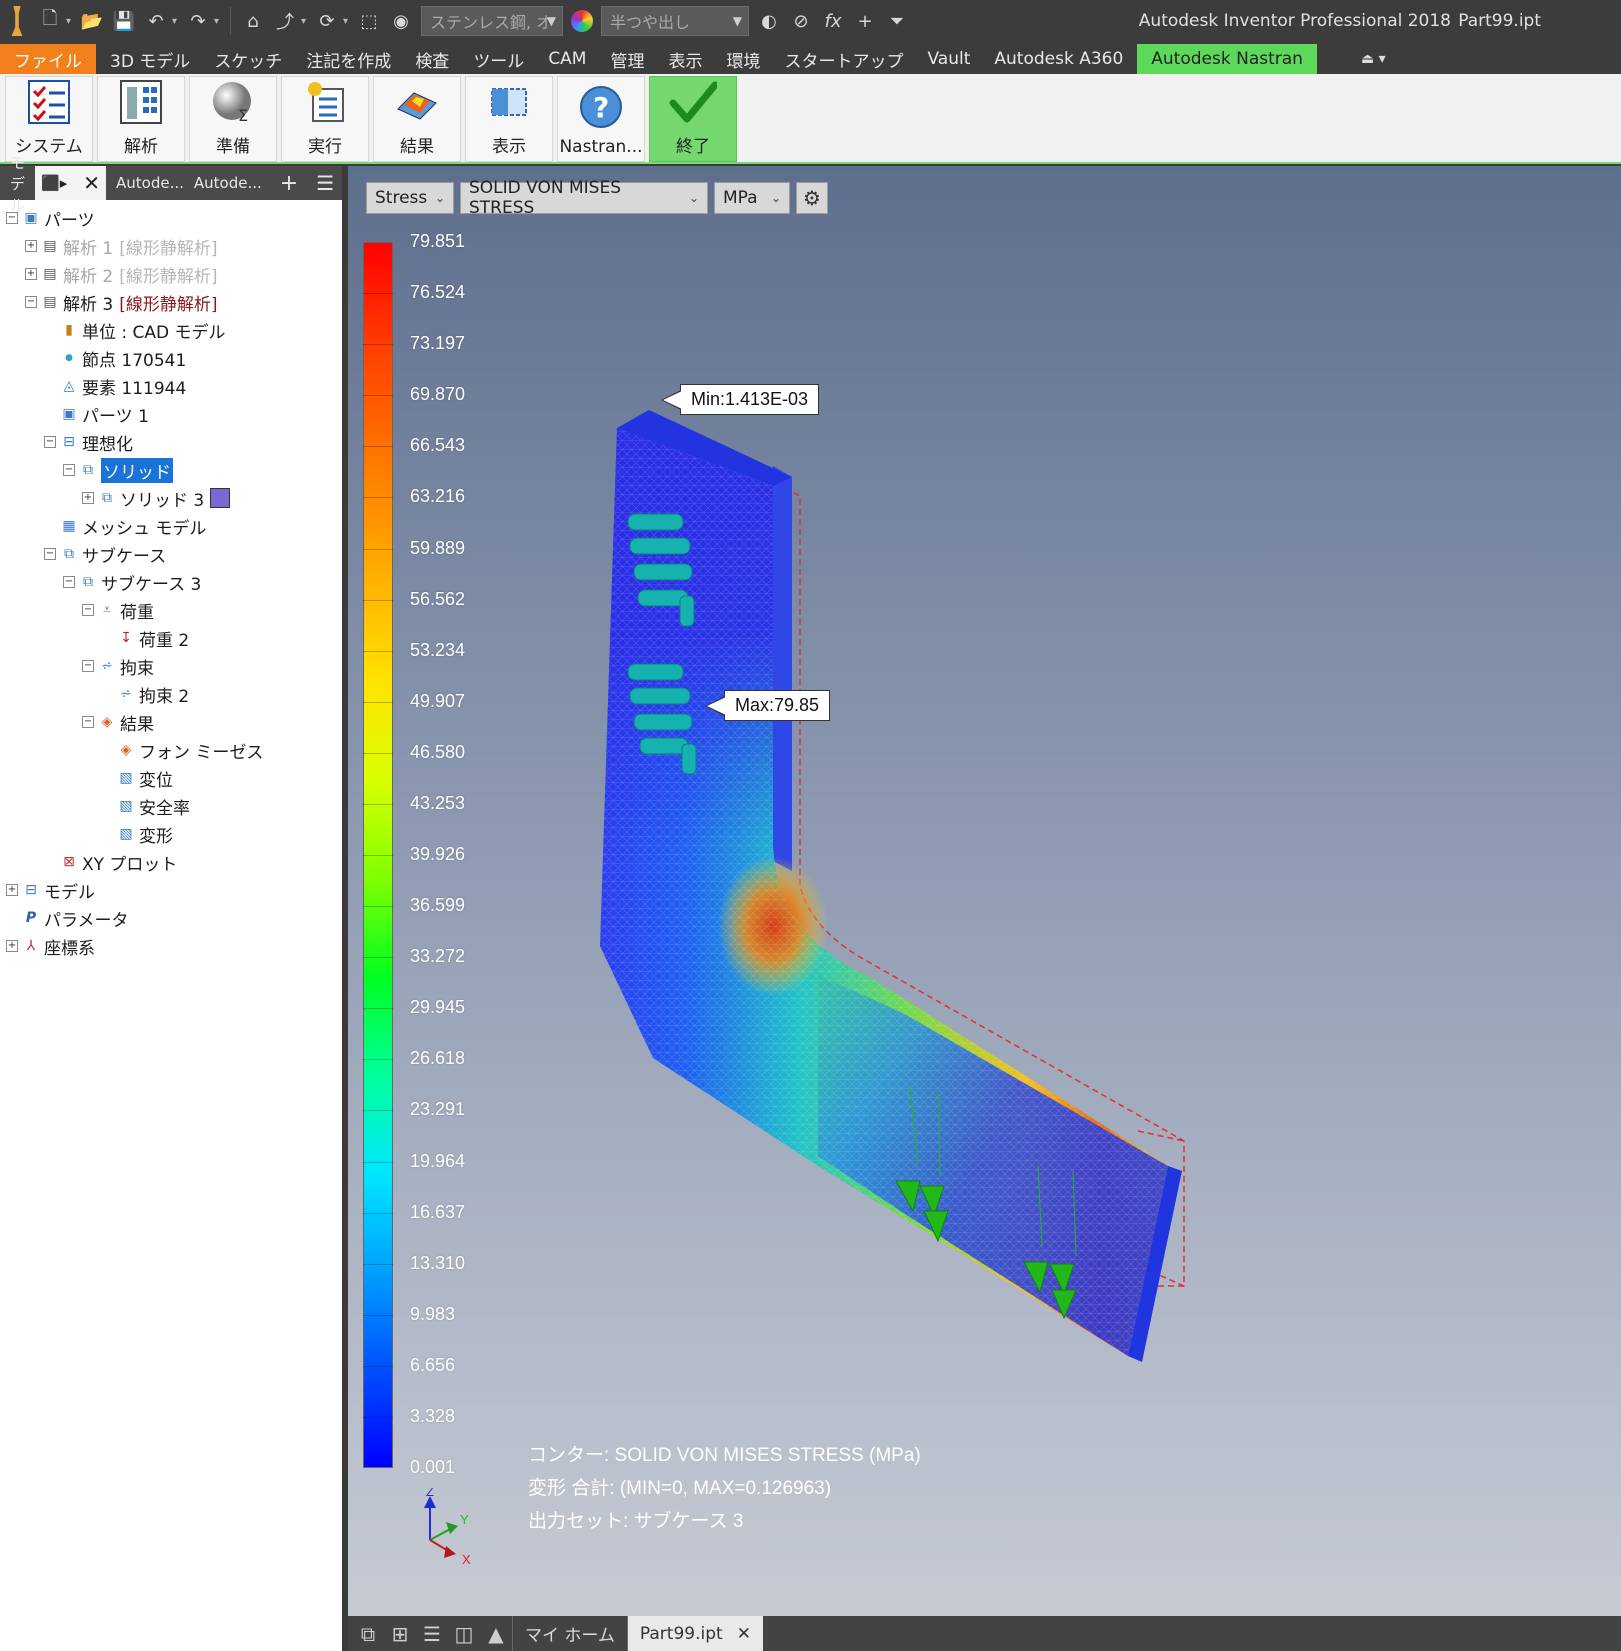 The image size is (1621, 1651). What do you see at coordinates (141, 119) in the screenshot?
I see `ribbon-button: 解析` at bounding box center [141, 119].